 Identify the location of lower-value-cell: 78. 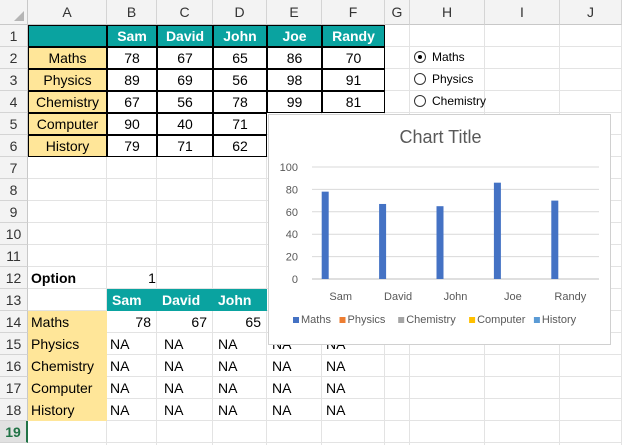
(130, 322).